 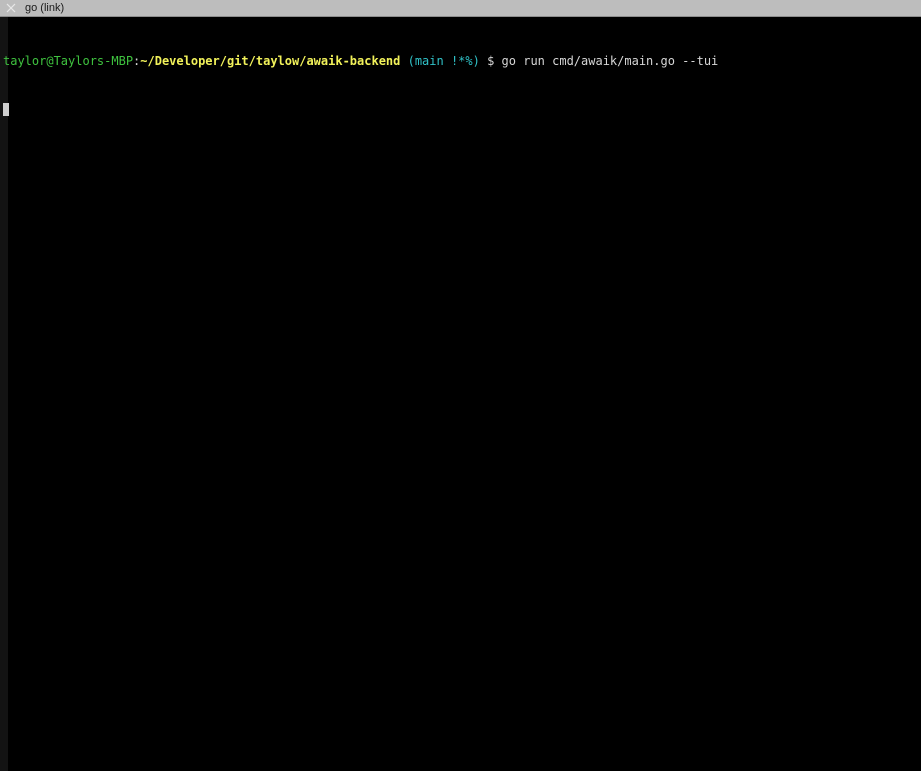 What do you see at coordinates (462, 109) in the screenshot?
I see `cursor-line` at bounding box center [462, 109].